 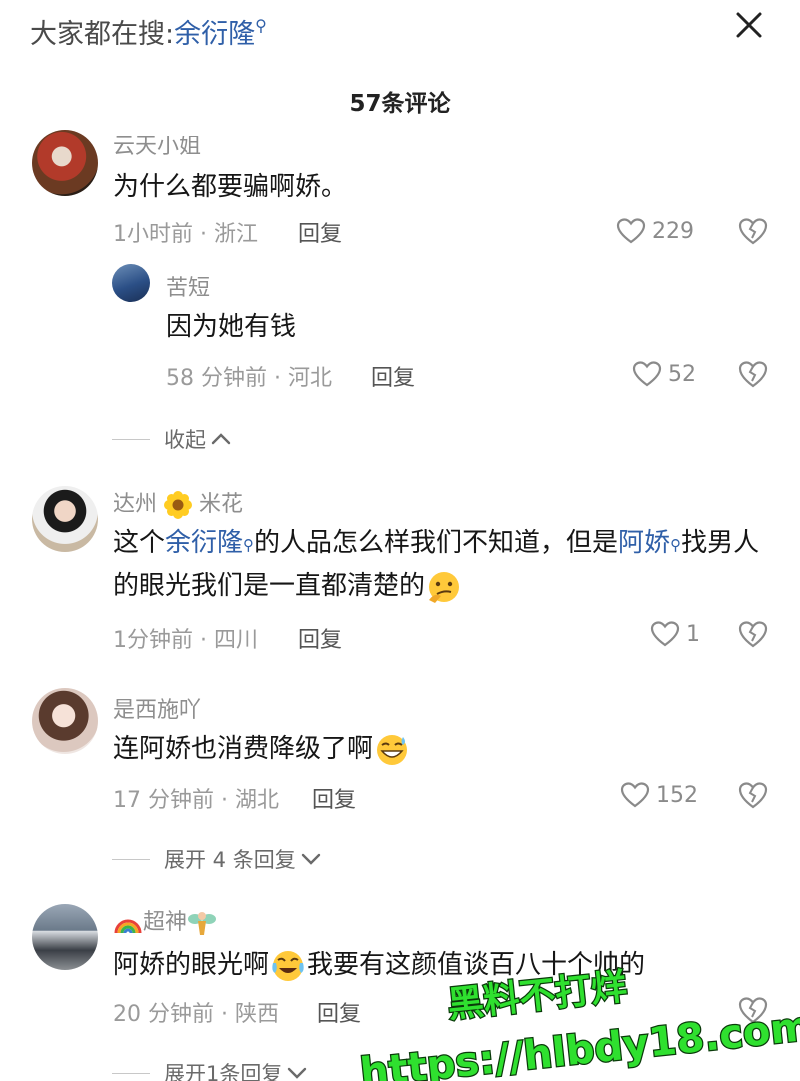 I want to click on time-location: 58 分钟前 · 河北, so click(x=249, y=378).